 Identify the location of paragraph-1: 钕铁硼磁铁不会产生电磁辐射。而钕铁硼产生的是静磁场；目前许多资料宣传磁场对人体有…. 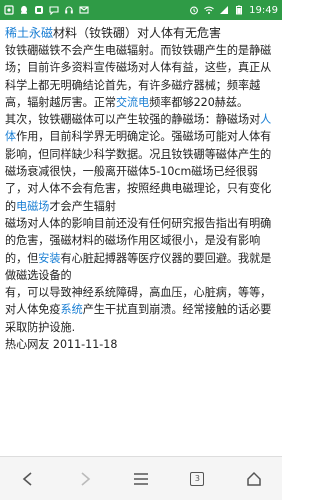
(141, 76).